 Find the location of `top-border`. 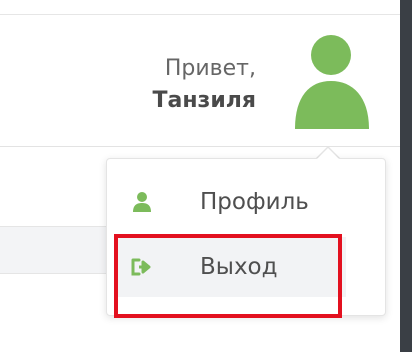

top-border is located at coordinates (200, 14).